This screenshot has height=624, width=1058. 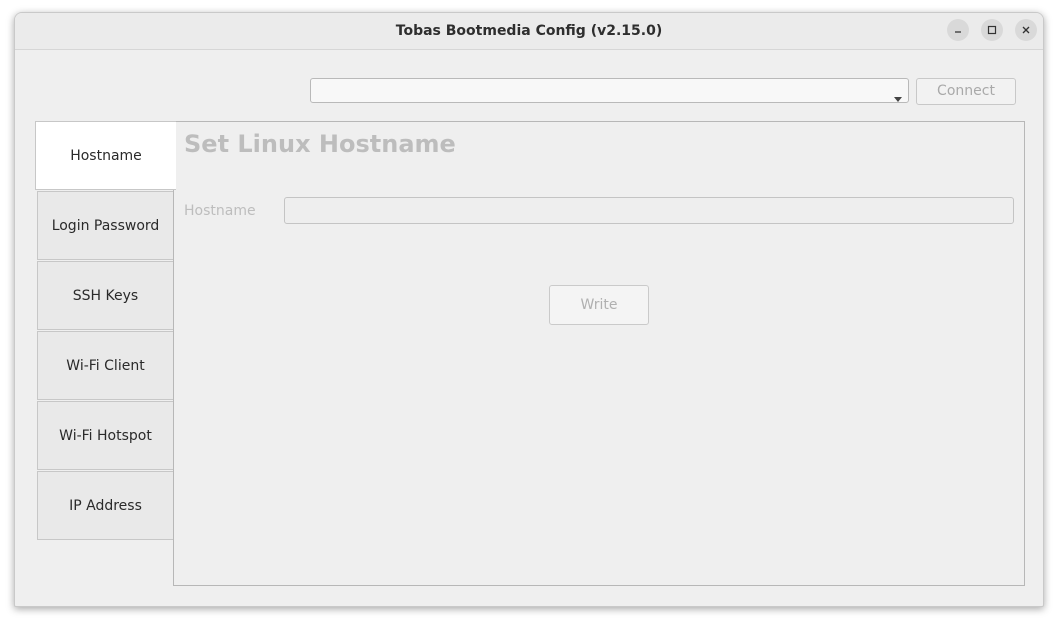 I want to click on tab-hostname: Hostname, so click(x=105, y=155).